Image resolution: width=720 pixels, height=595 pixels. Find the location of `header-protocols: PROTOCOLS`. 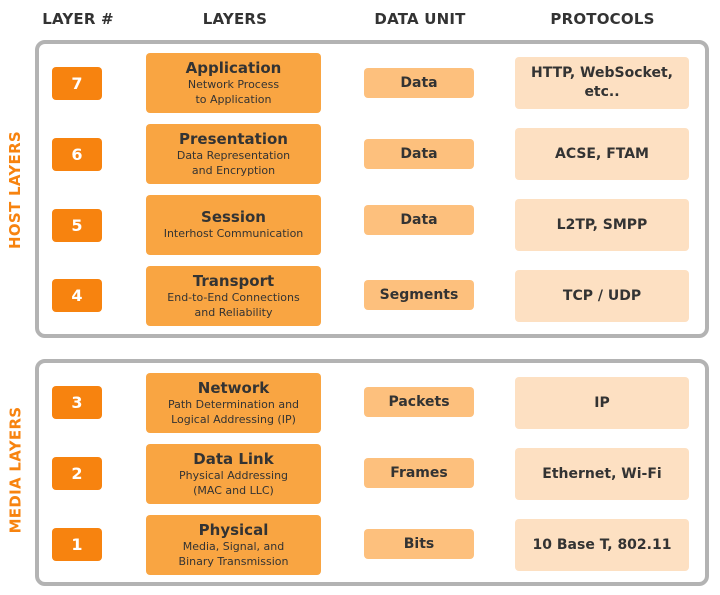

header-protocols: PROTOCOLS is located at coordinates (602, 19).